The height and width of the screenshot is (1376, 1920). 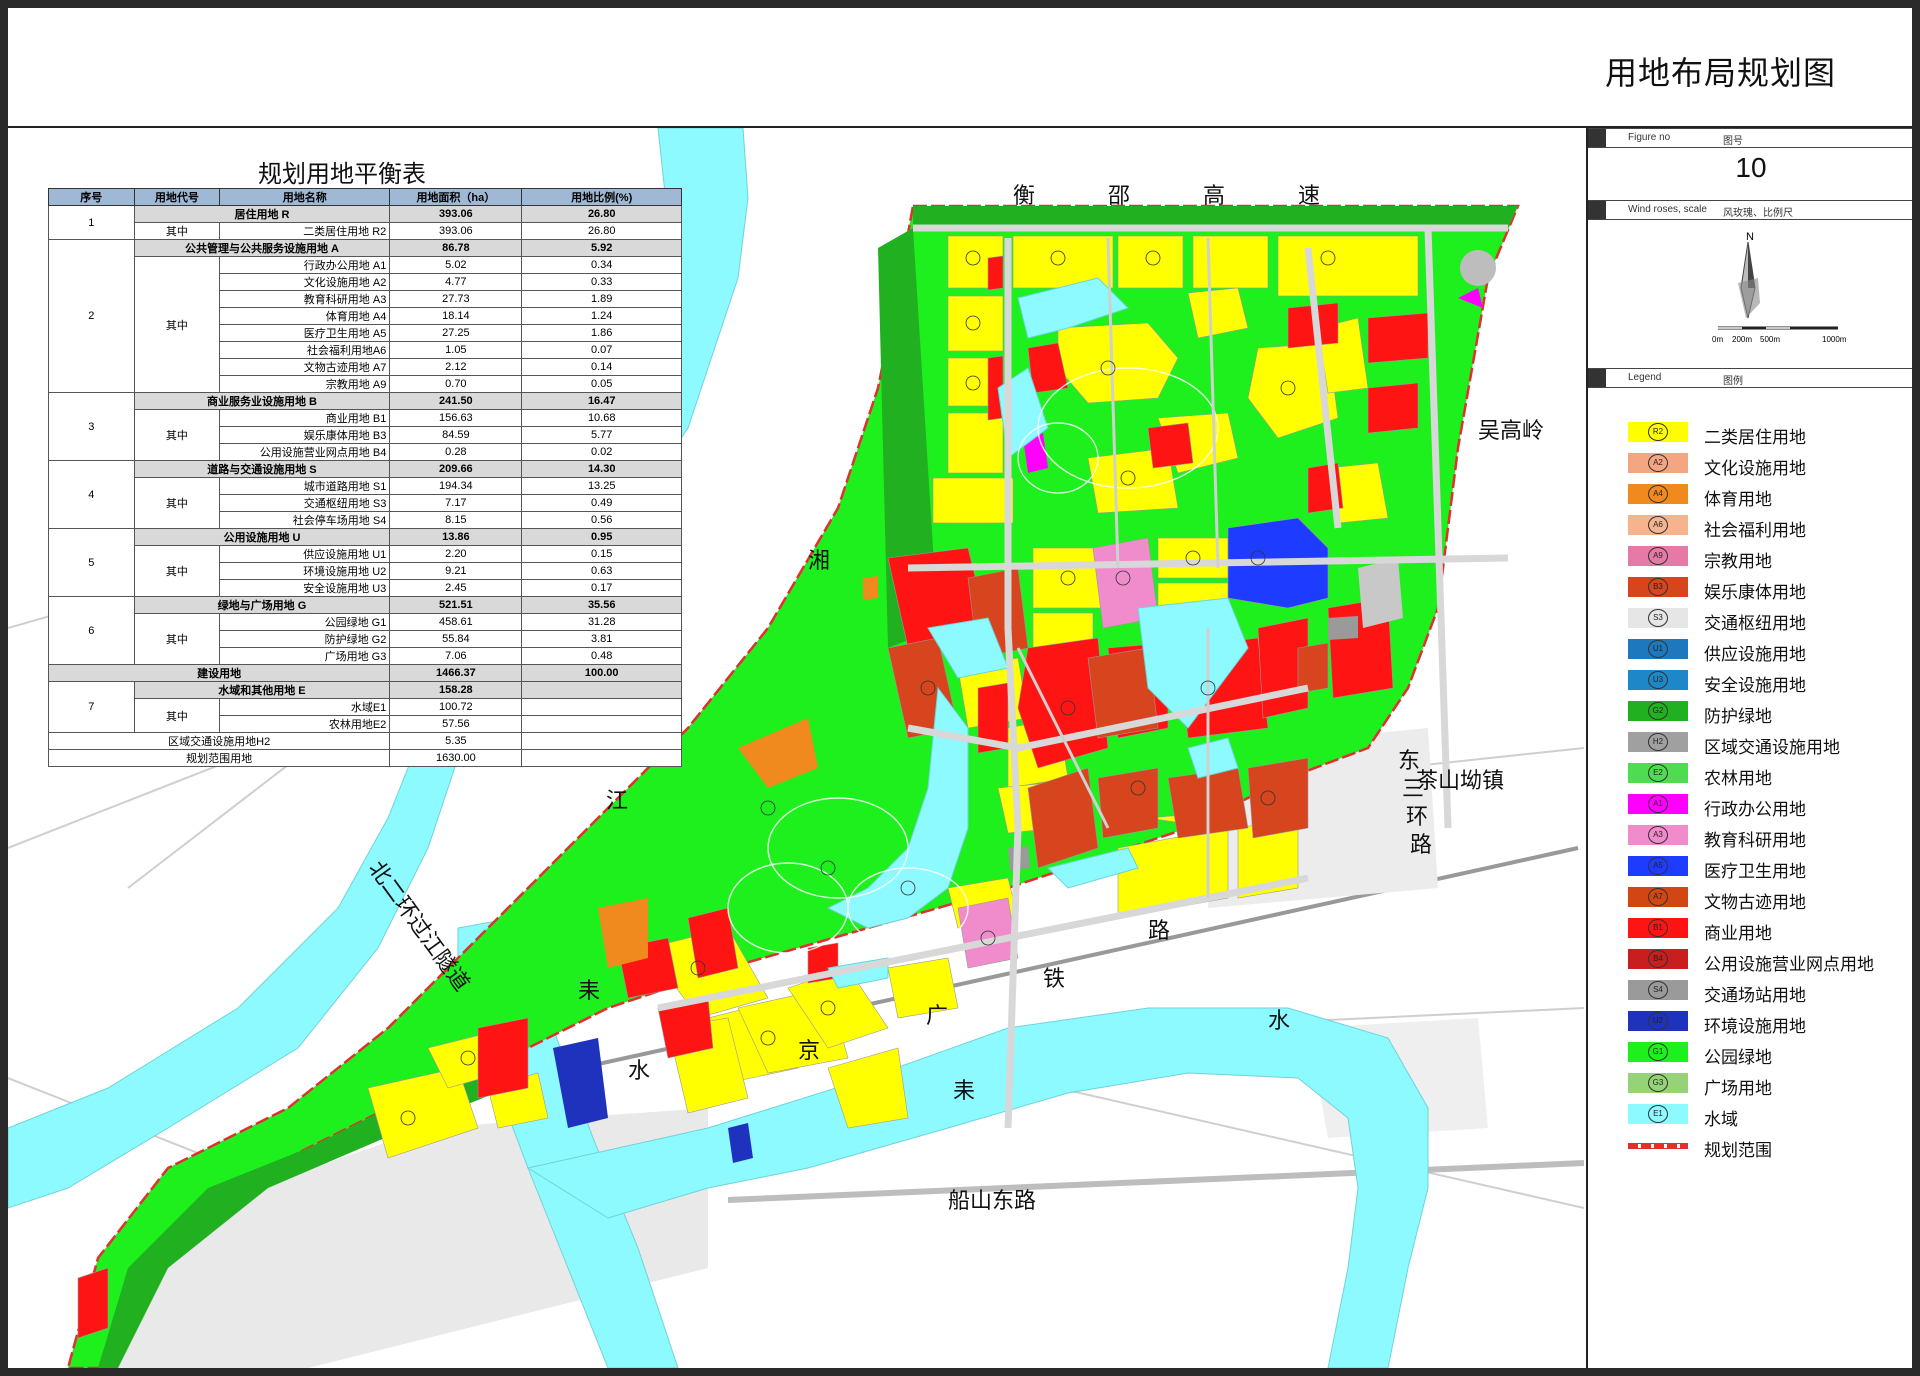 What do you see at coordinates (992, 1200) in the screenshot?
I see `chuanshan-label: 船山东路` at bounding box center [992, 1200].